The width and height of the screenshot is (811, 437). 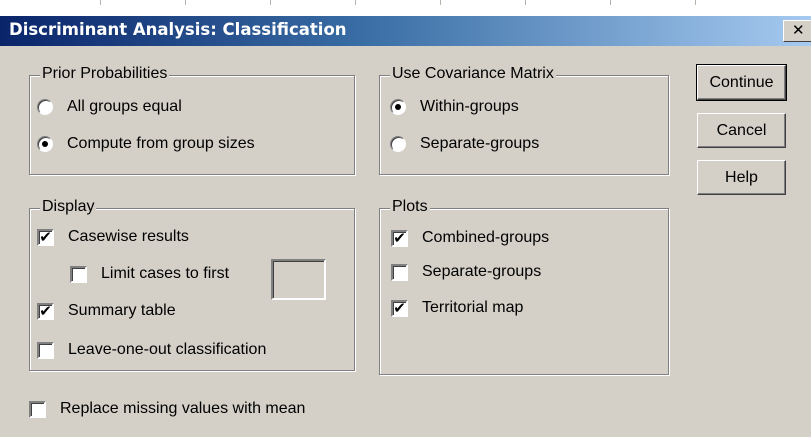 What do you see at coordinates (486, 237) in the screenshot?
I see `checkbox-label: Combined-groups` at bounding box center [486, 237].